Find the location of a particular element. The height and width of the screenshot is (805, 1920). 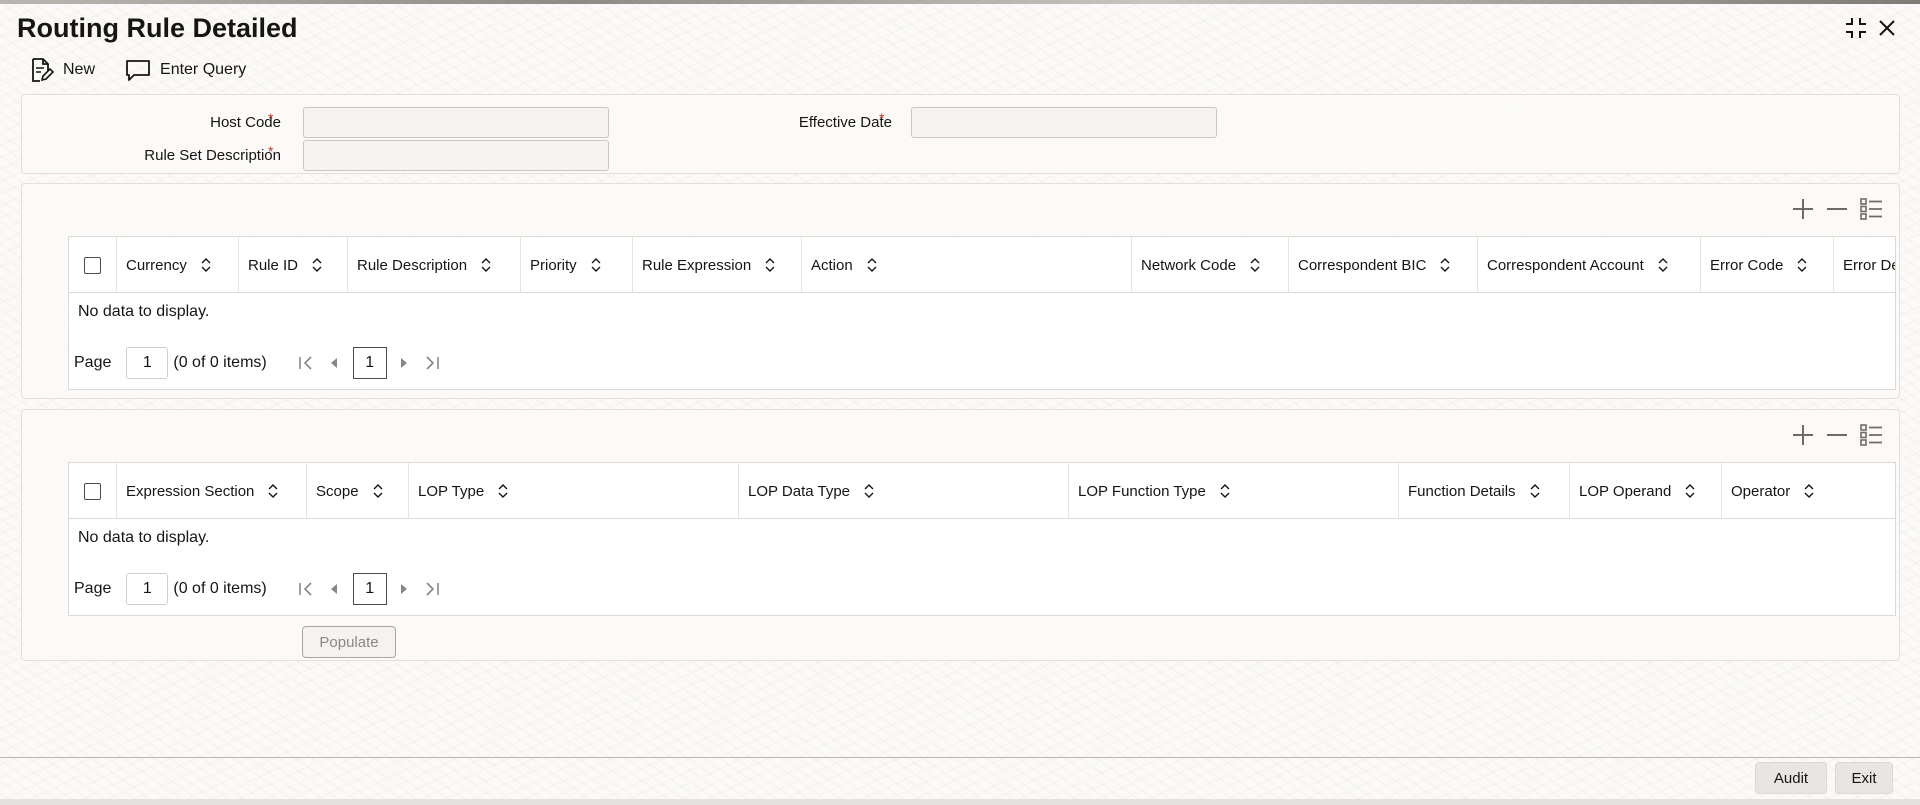

column-priority: Priority is located at coordinates (577, 265).